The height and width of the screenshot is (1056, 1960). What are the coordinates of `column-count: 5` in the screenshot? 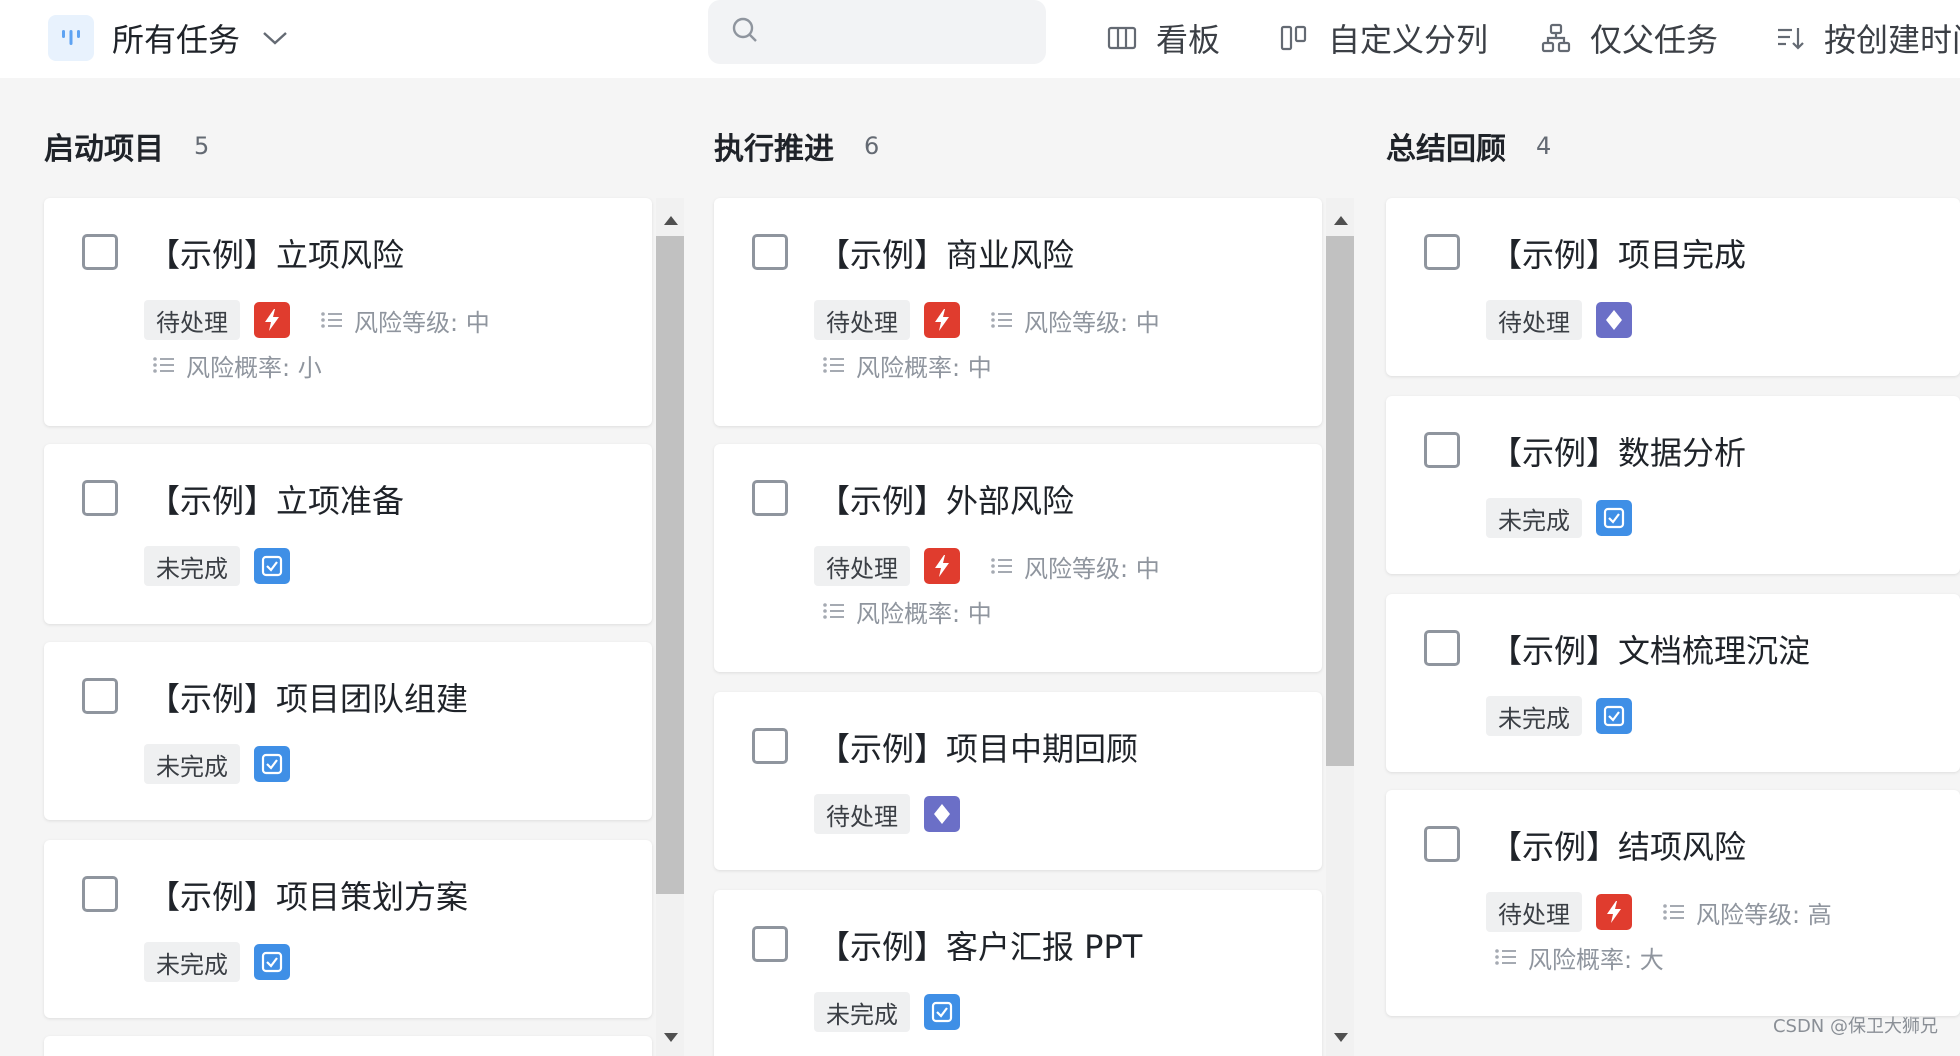 It's located at (202, 146).